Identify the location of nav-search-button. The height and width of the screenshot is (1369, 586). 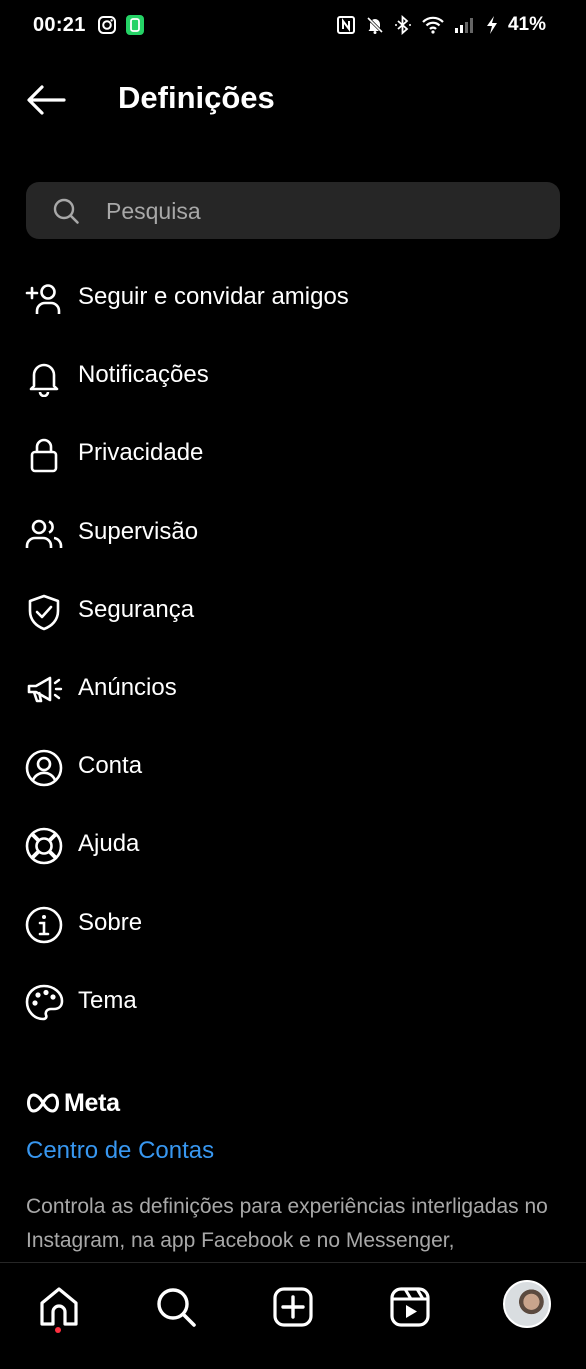
(176, 1307).